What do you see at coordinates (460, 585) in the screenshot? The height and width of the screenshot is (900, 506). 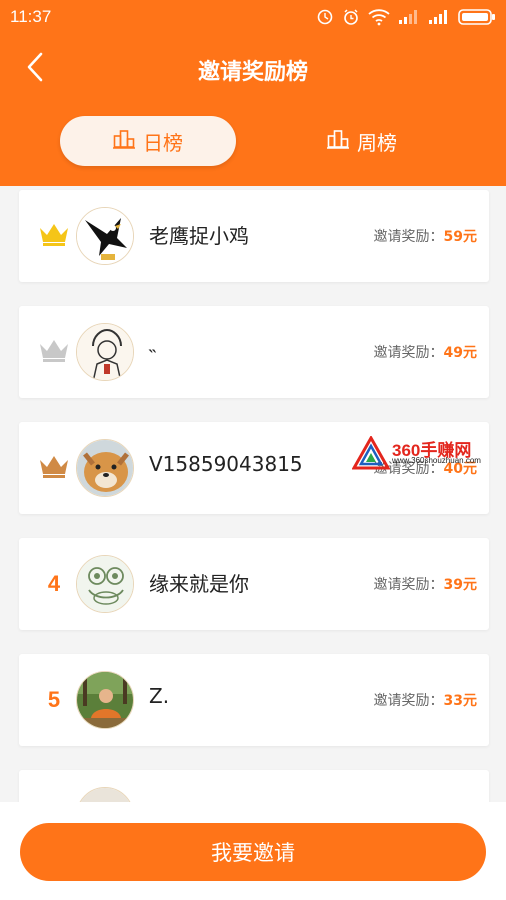 I see `reward-amount: 39元` at bounding box center [460, 585].